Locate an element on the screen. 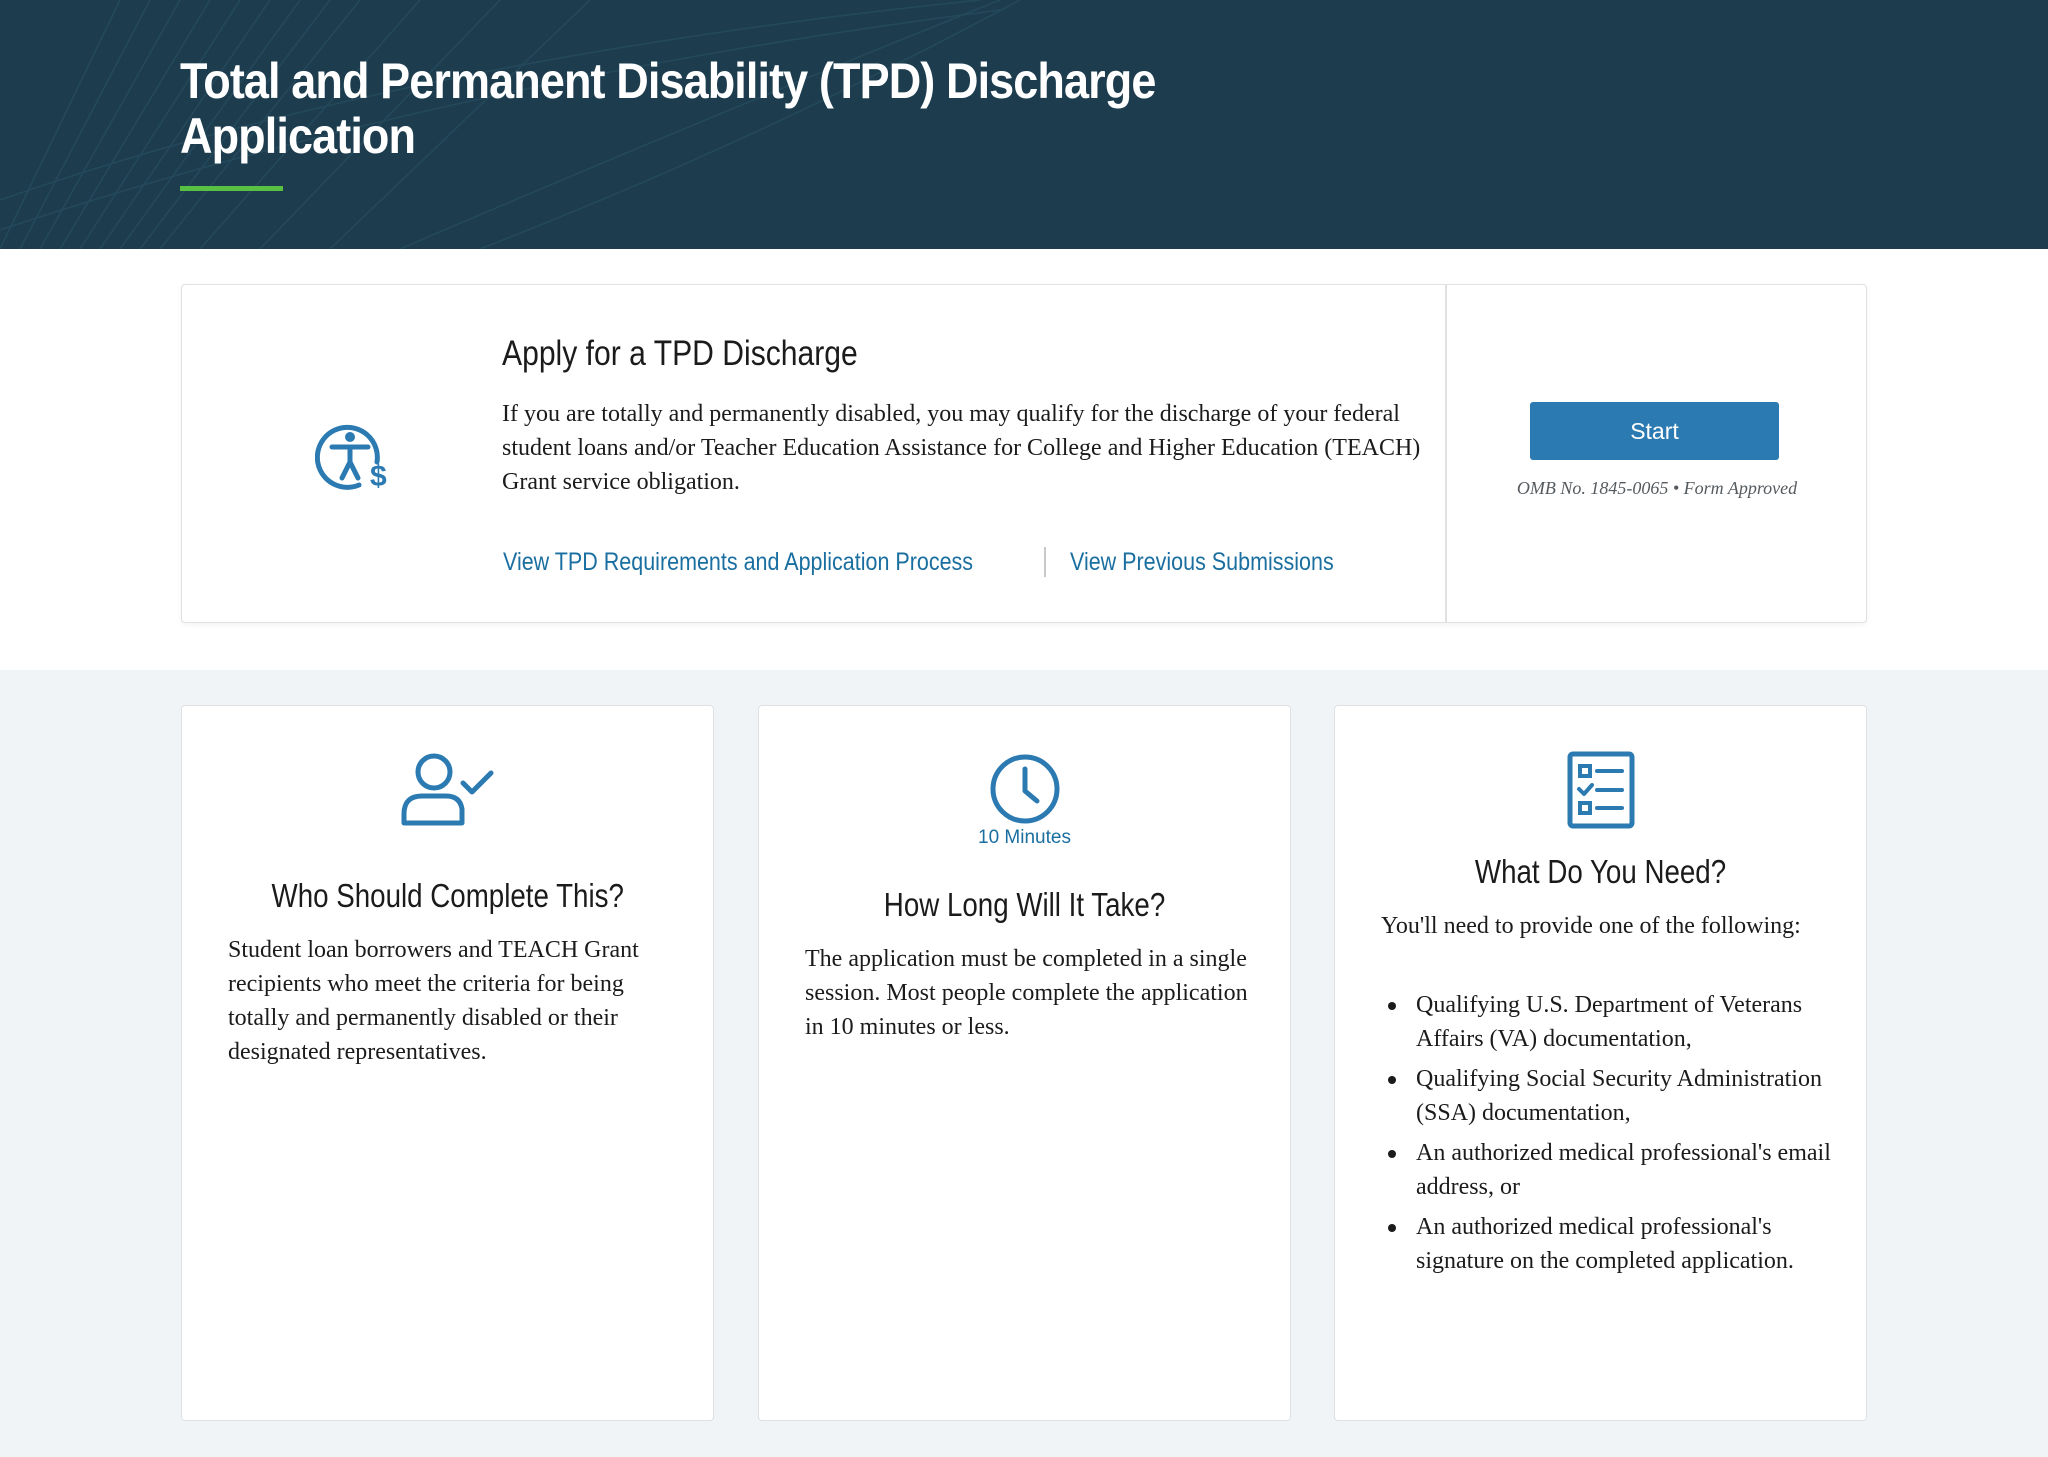 This screenshot has height=1457, width=2048. title-accent-underline is located at coordinates (231, 188).